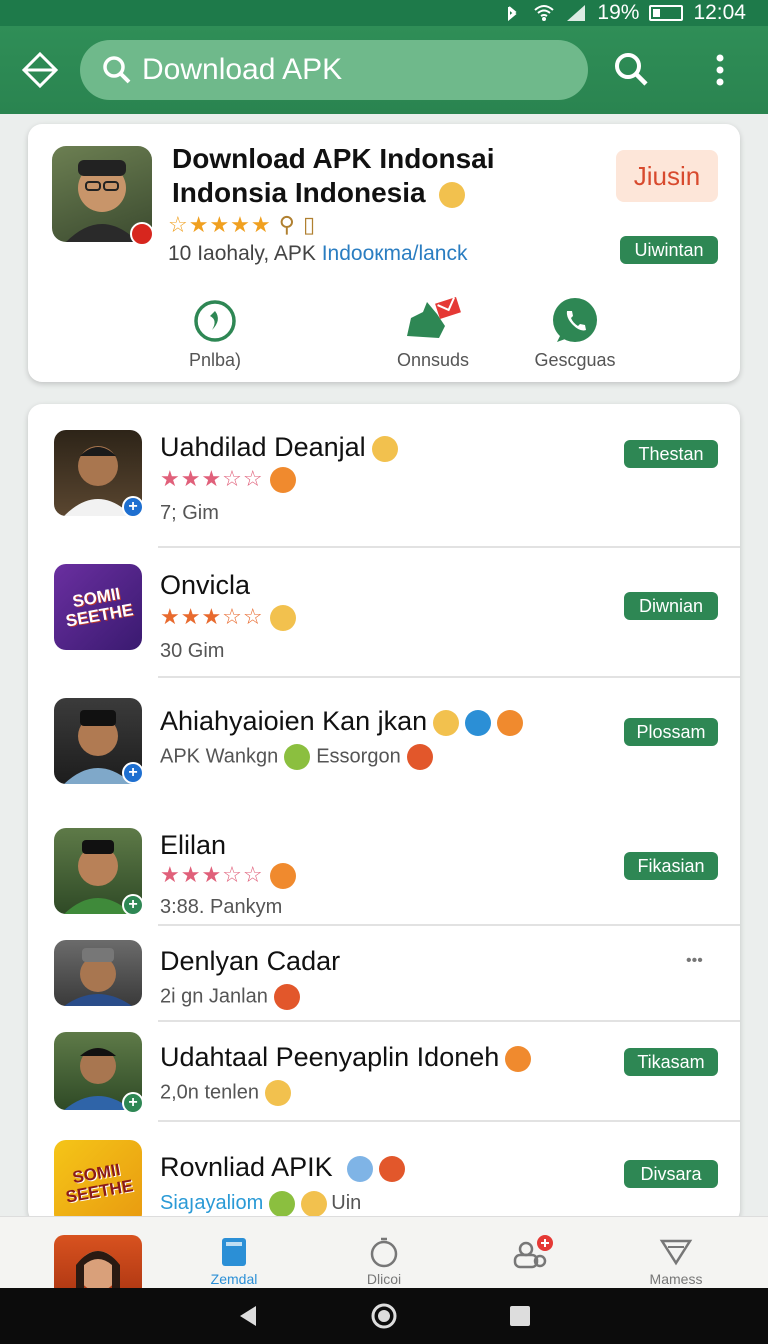  Describe the element at coordinates (193, 845) in the screenshot. I see `app-name: Elilan` at that location.